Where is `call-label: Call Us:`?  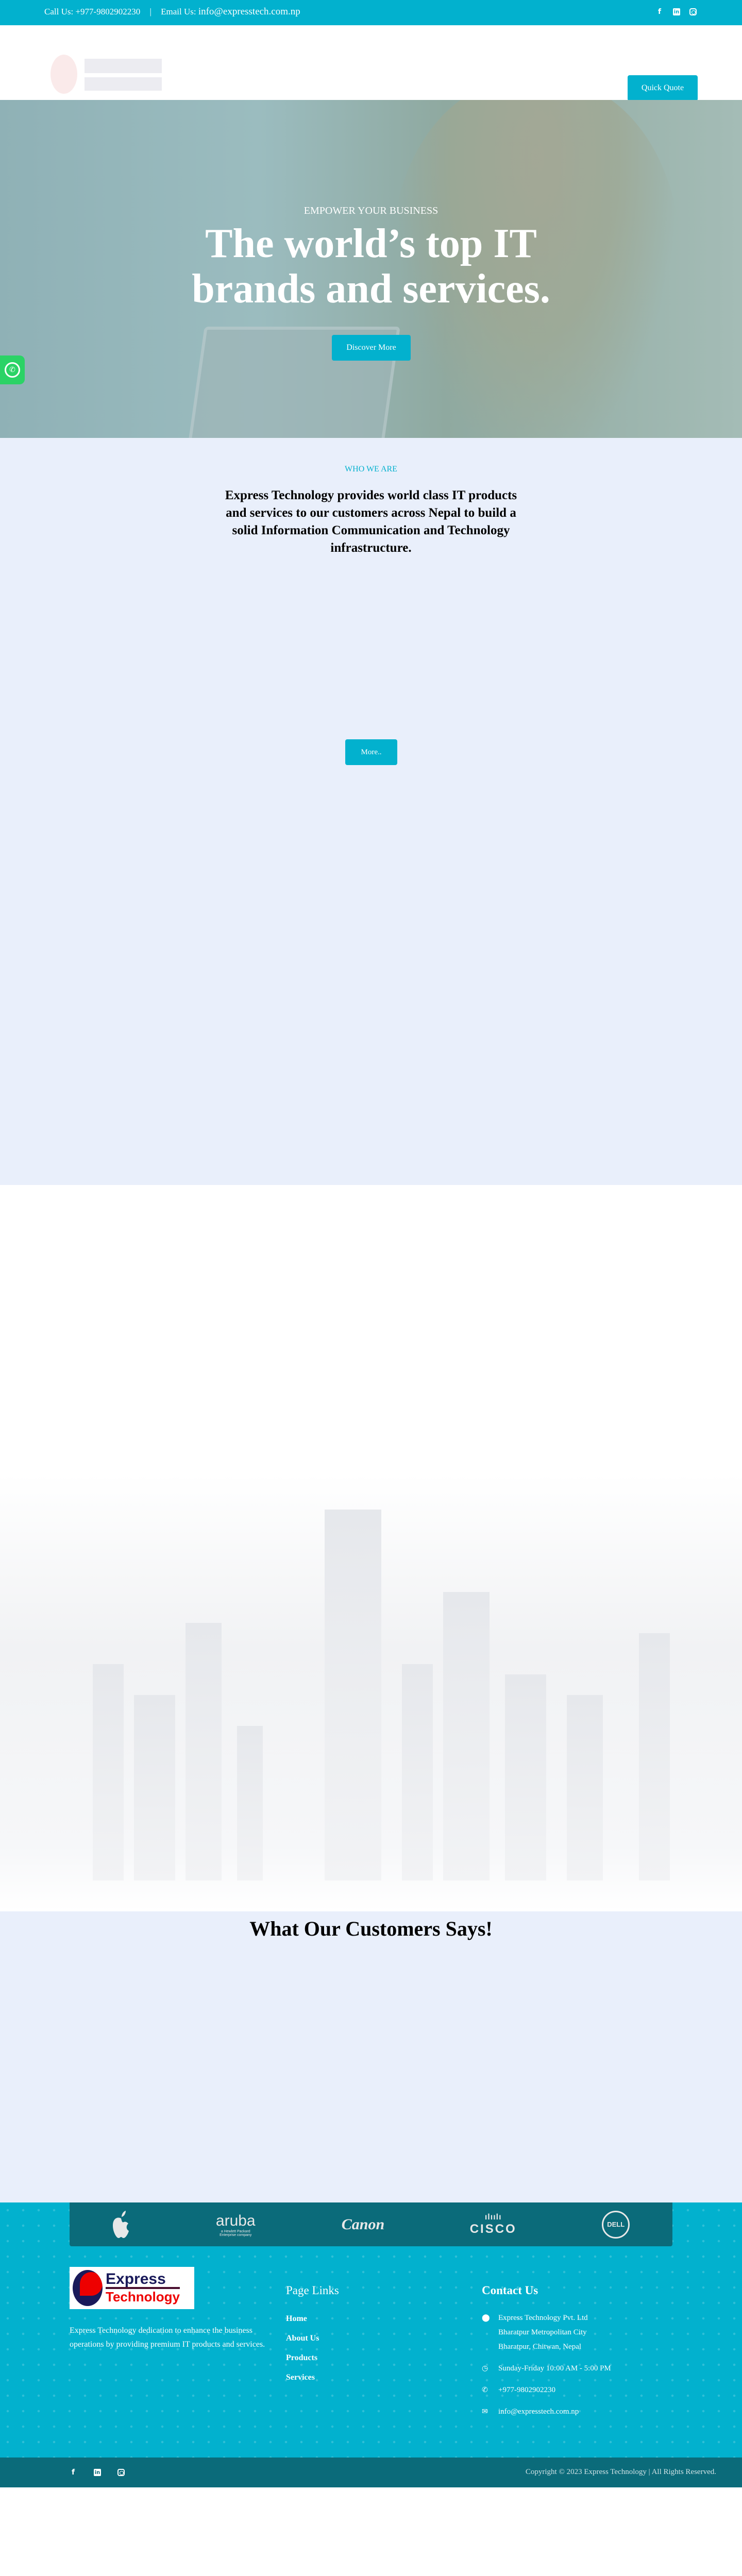
call-label: Call Us: is located at coordinates (59, 11).